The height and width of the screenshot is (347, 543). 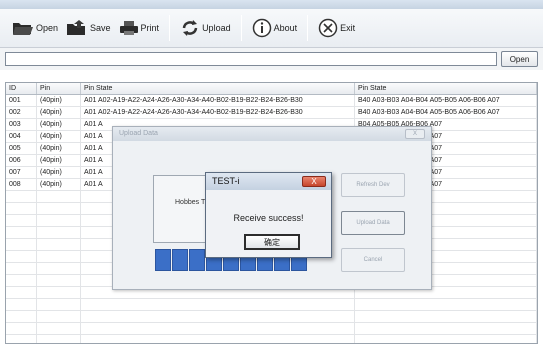 What do you see at coordinates (21, 100) in the screenshot?
I see `cell-id: 001` at bounding box center [21, 100].